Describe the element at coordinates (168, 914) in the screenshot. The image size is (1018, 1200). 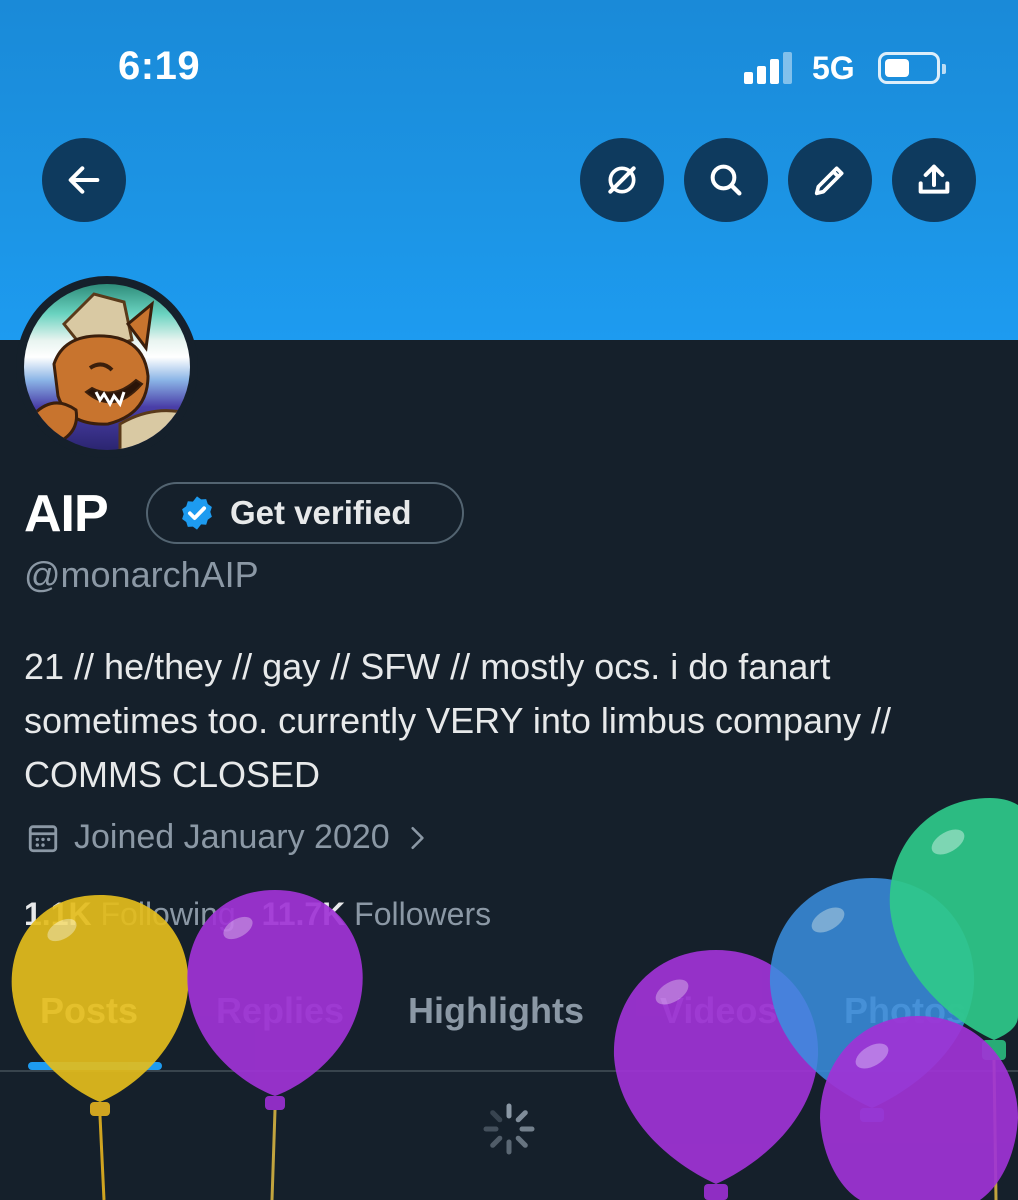
I see `following-label: Following` at that location.